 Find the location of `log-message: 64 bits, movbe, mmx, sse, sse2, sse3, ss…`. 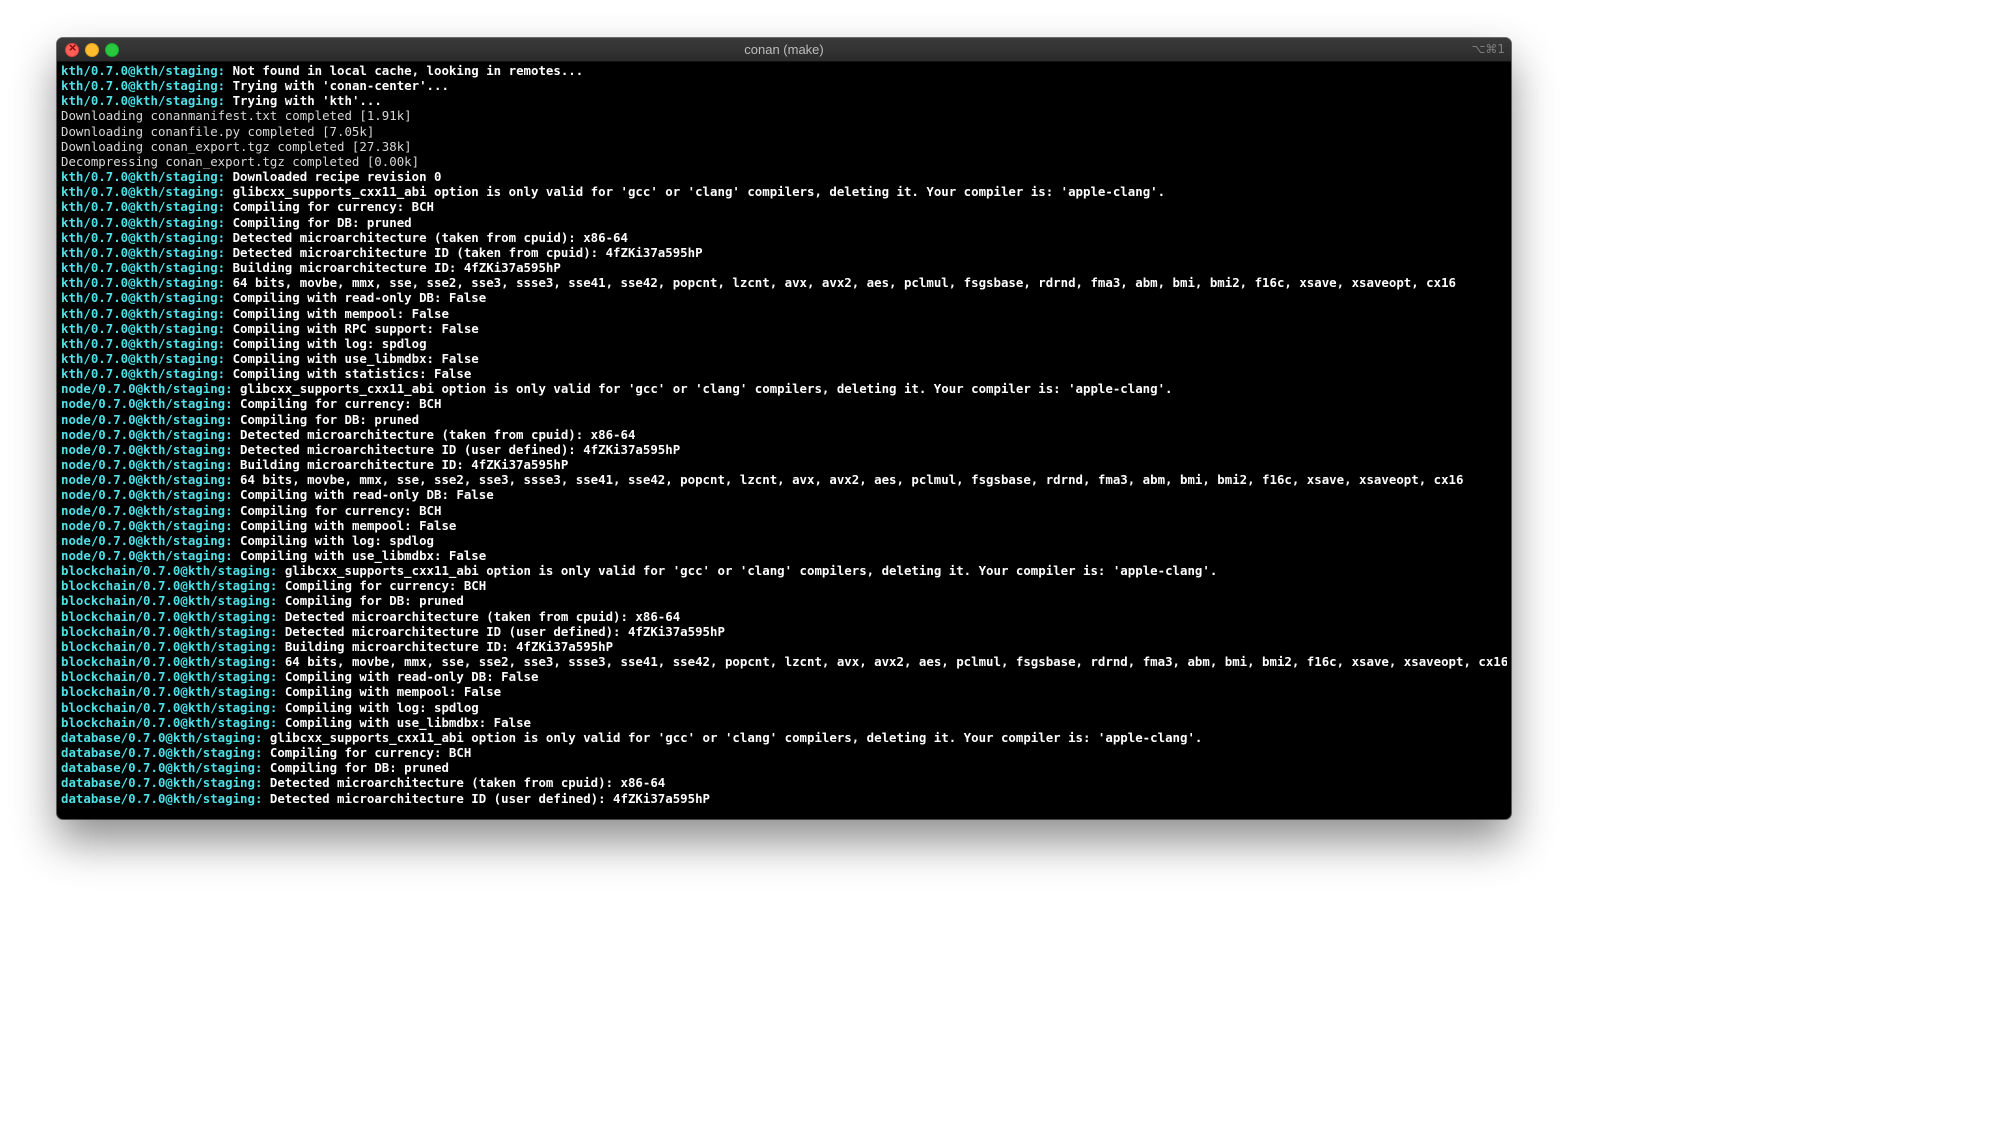

log-message: 64 bits, movbe, mmx, sse, sse2, sse3, ss… is located at coordinates (844, 283).